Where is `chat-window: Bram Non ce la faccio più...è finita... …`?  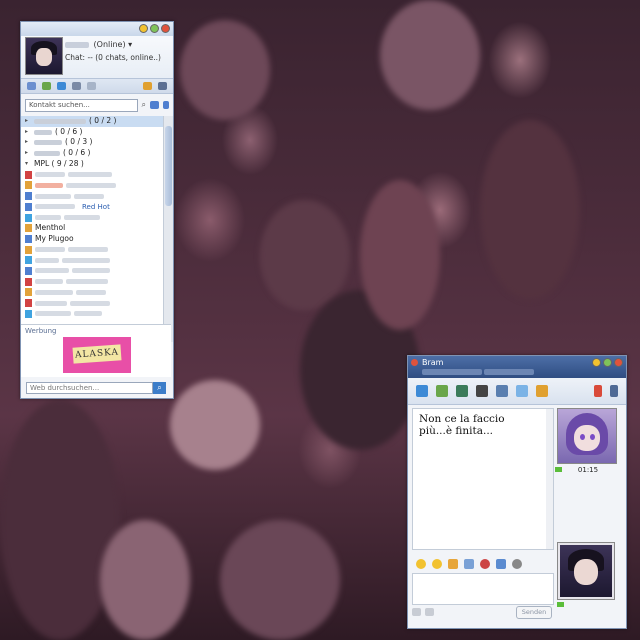
chat-window: Bram Non ce la faccio più...è finita... … is located at coordinates (517, 492).